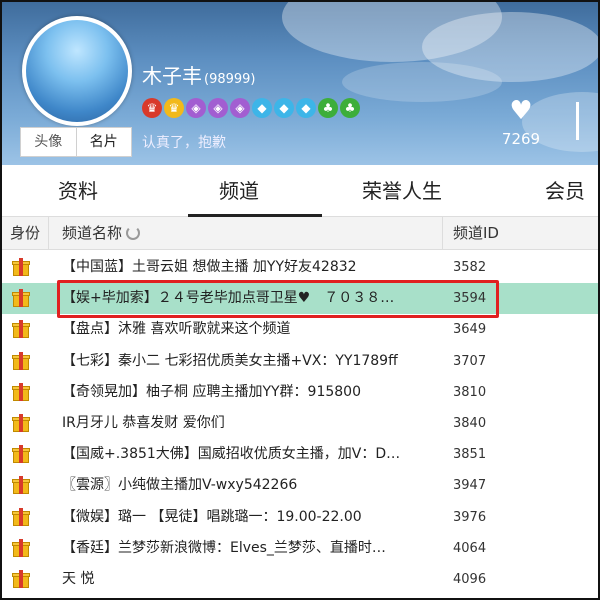 This screenshot has height=600, width=600. Describe the element at coordinates (152, 108) in the screenshot. I see `crown-red-icon: ♛` at that location.